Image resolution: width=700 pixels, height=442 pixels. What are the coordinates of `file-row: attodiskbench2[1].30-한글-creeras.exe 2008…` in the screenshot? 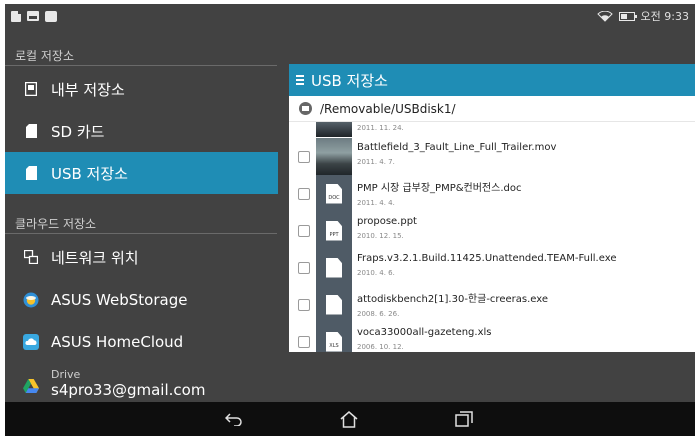 It's located at (492, 304).